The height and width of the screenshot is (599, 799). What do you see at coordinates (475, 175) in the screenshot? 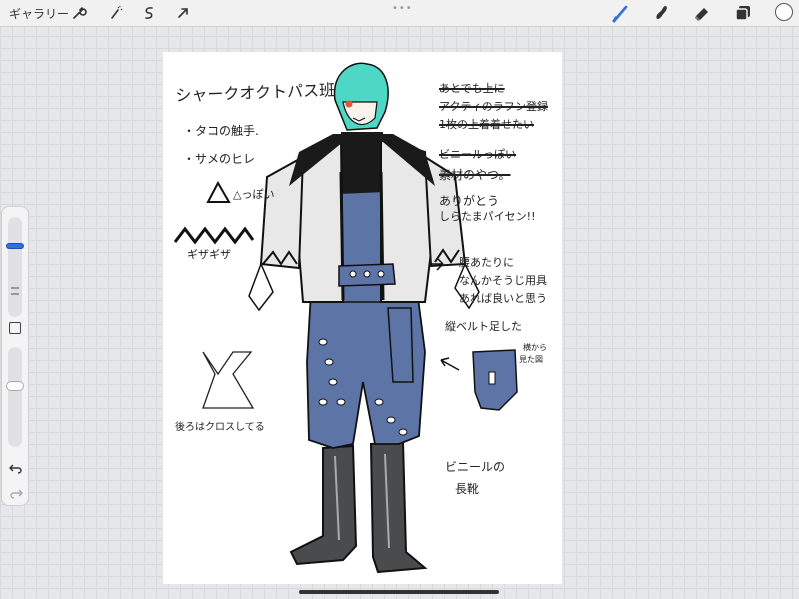
I see `material-strike: 素材のやつ。` at bounding box center [475, 175].